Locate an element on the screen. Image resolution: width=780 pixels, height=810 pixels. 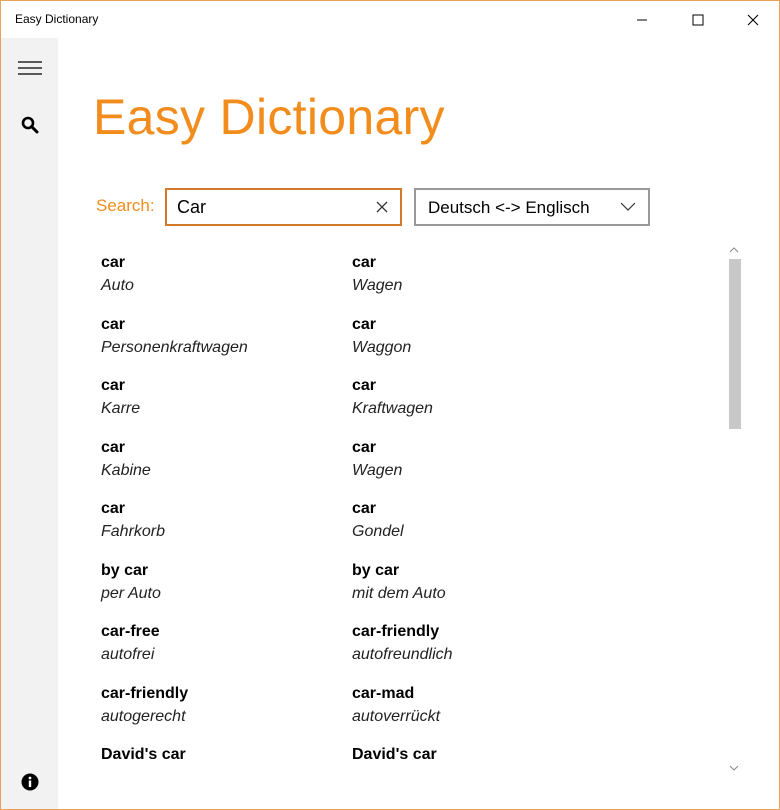
result-entry-left: car Kabine is located at coordinates (221, 459).